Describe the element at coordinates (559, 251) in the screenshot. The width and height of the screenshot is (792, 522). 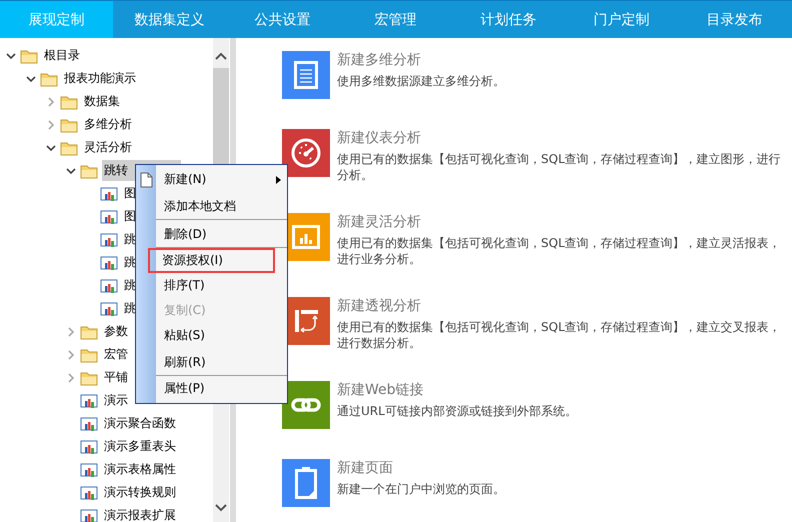
I see `action-description: 使用已有的数据集【包括可视化查询，SQL查询，存储过程查询】，建立灵活报表，进行业务分析。` at that location.